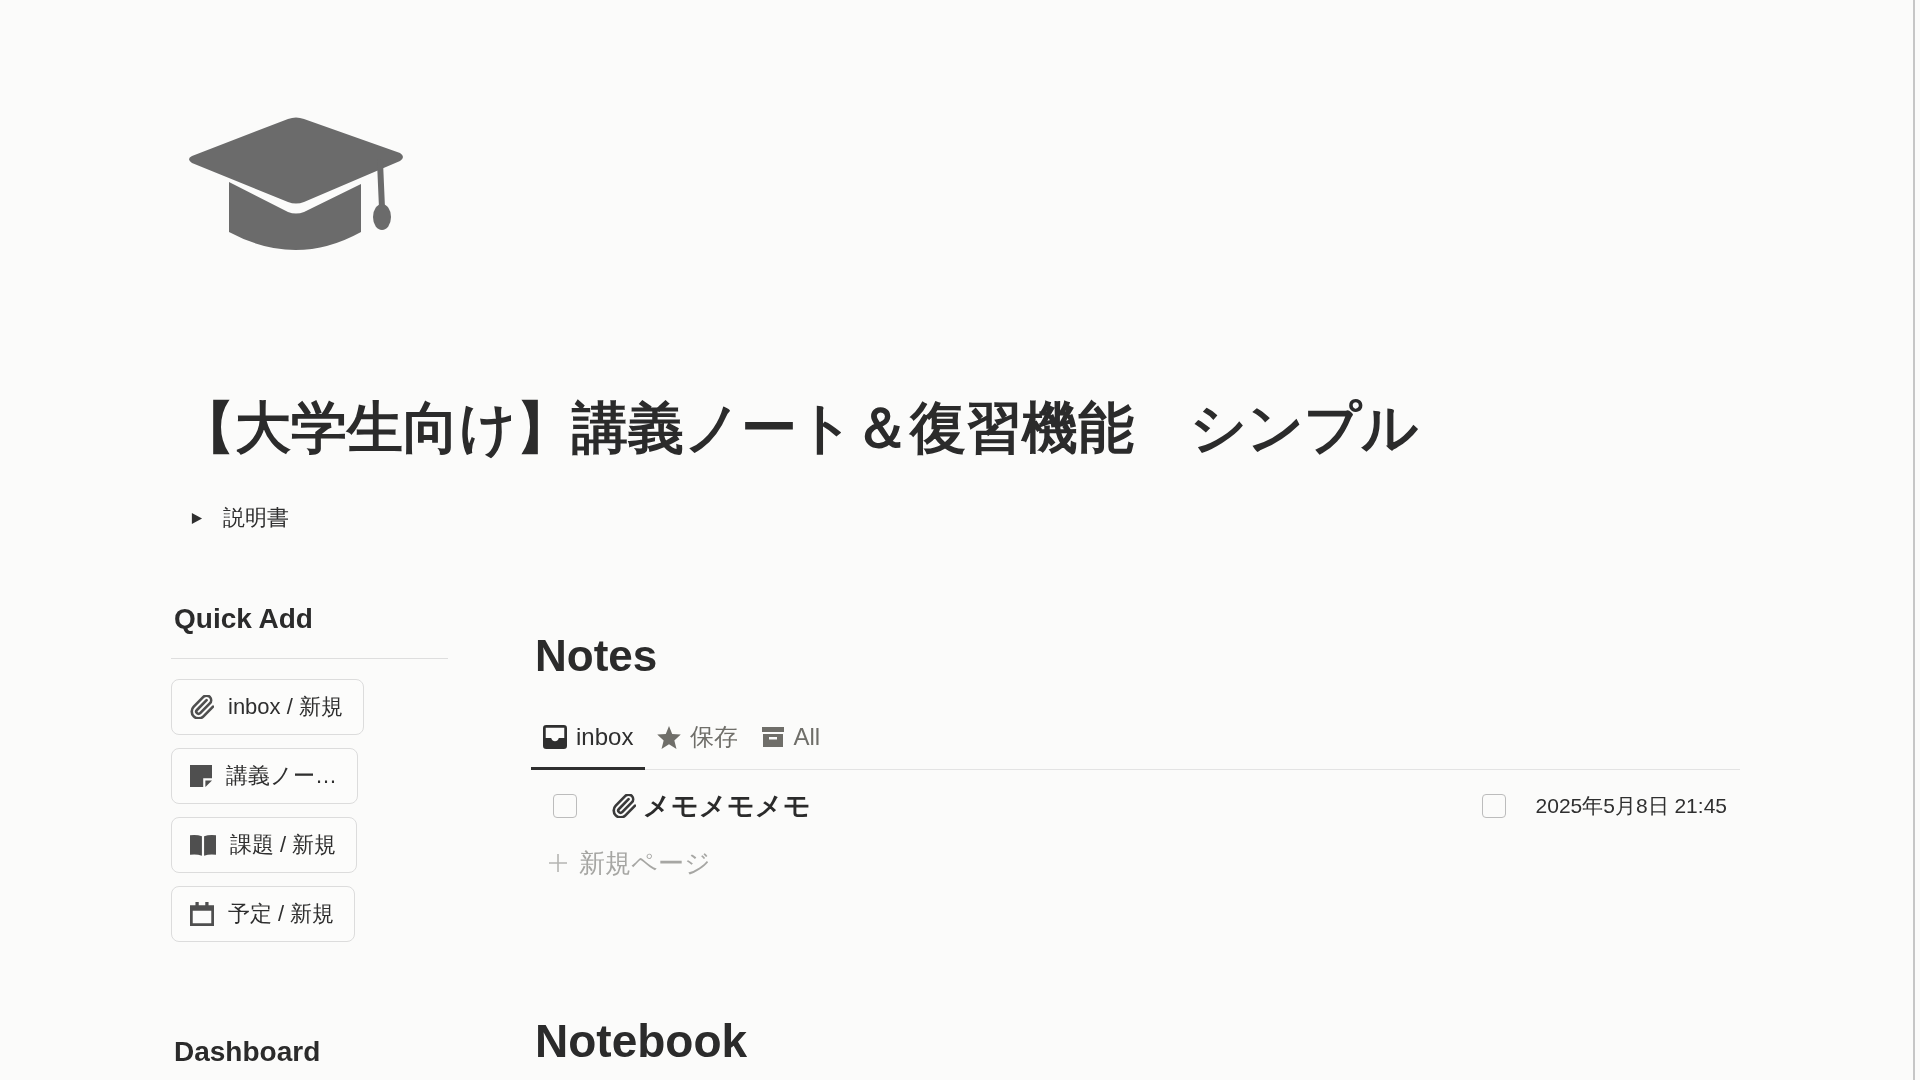 The height and width of the screenshot is (1080, 1920). I want to click on quick-add-button: 予定 / 新規, so click(263, 914).